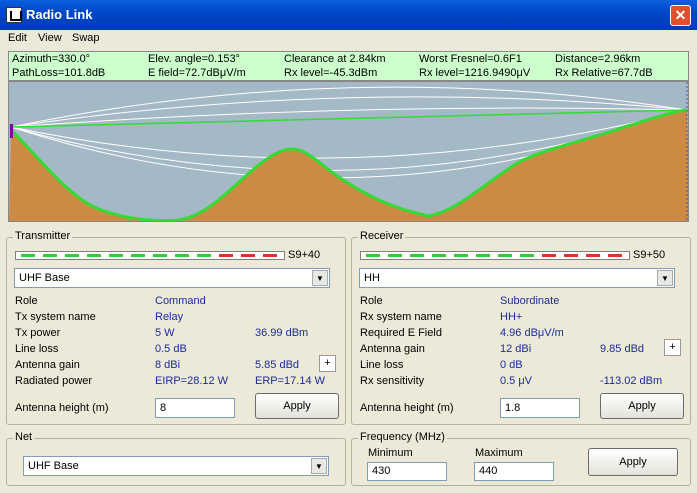  Describe the element at coordinates (511, 317) in the screenshot. I see `rx-system-name-value: HH+` at that location.